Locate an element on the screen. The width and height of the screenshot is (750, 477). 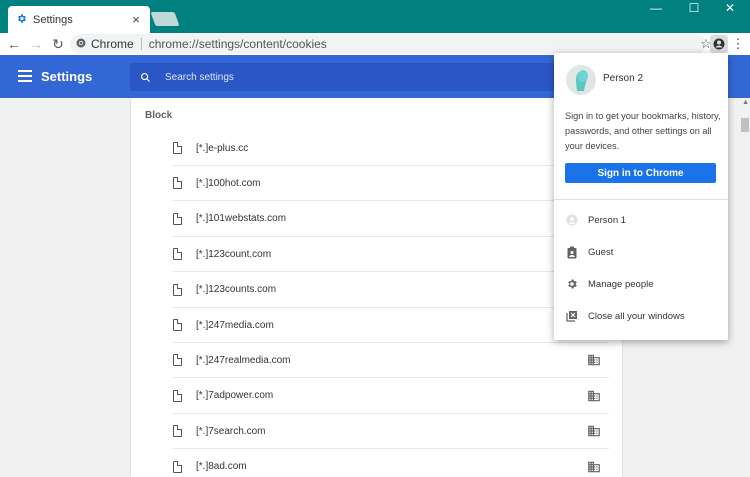
search-icon is located at coordinates (146, 77).